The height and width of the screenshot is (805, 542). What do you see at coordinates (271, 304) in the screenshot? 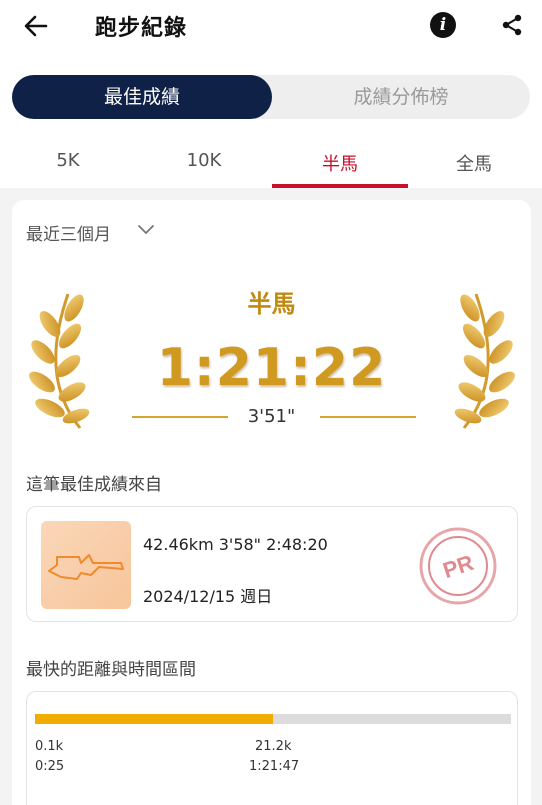
I see `best-race-name: 半馬` at bounding box center [271, 304].